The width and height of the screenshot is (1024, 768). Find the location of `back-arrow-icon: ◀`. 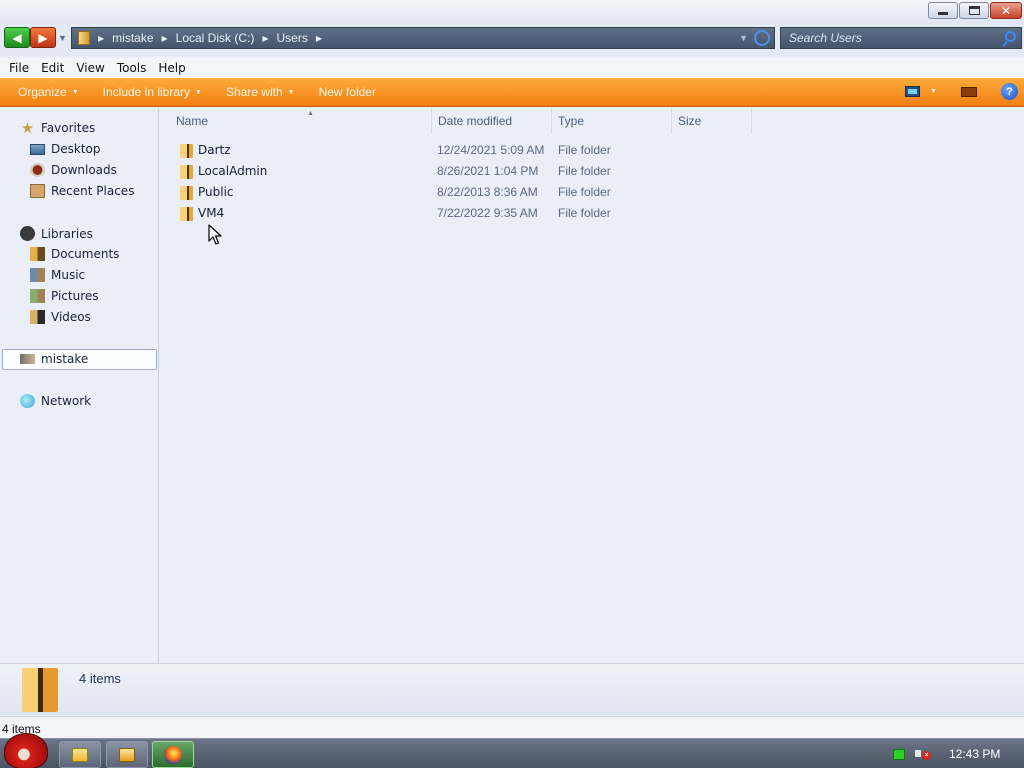

back-arrow-icon: ◀ is located at coordinates (17, 37).